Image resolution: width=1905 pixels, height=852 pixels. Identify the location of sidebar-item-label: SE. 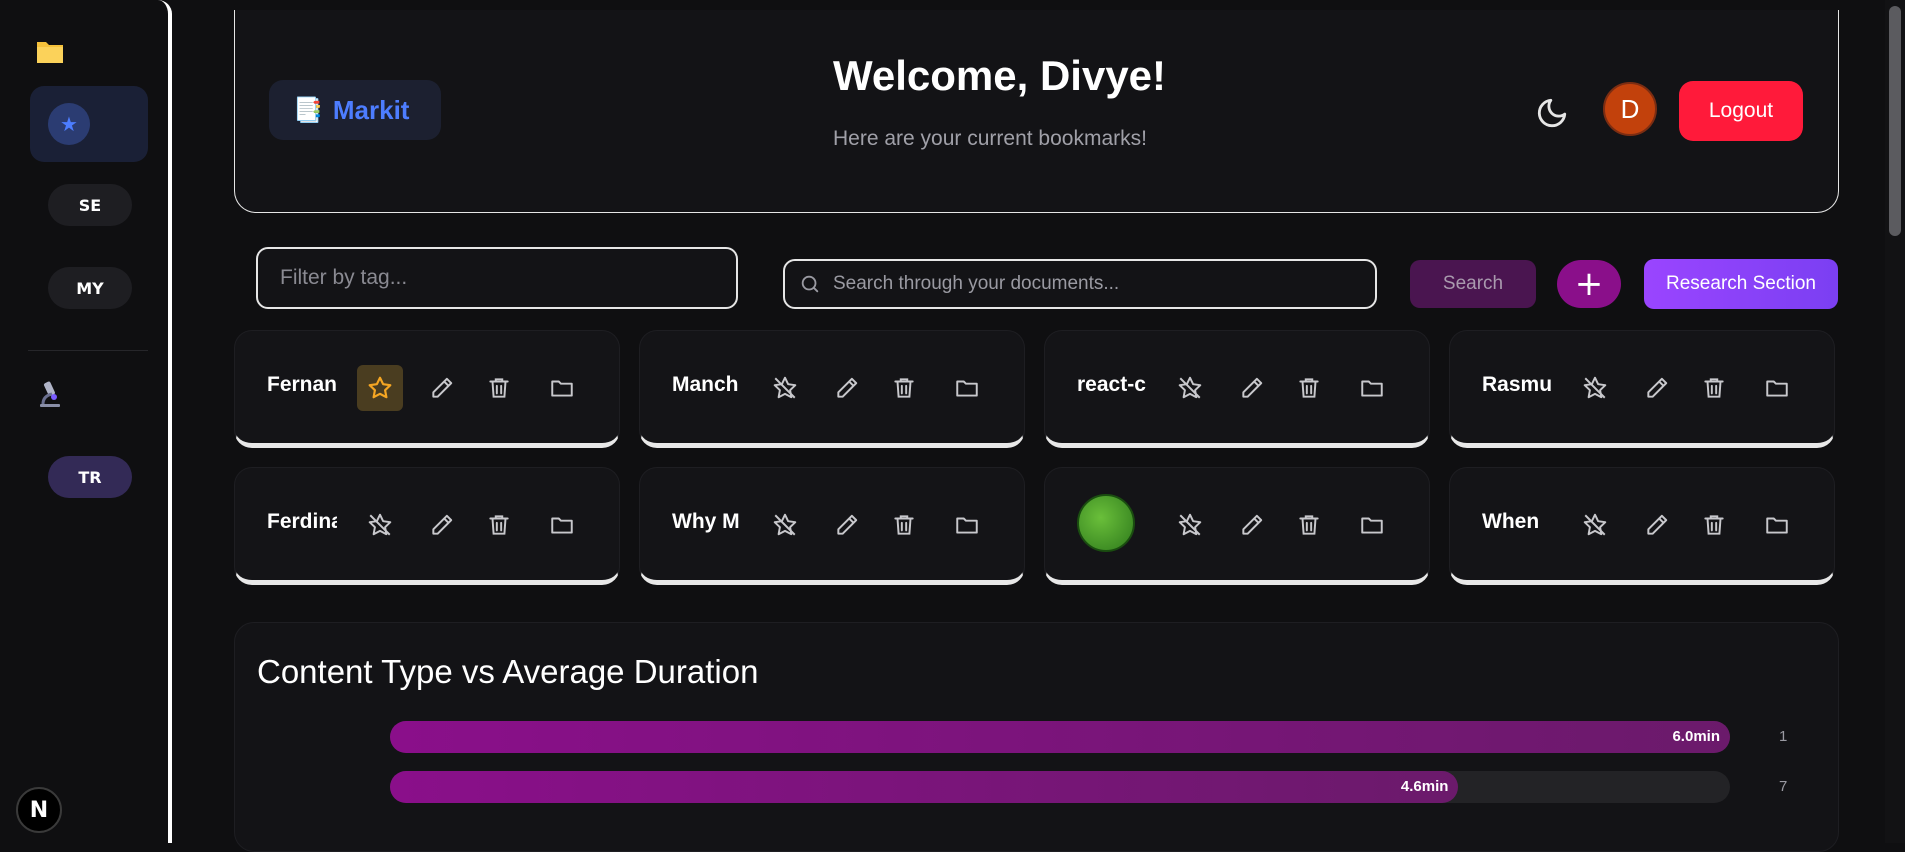
(90, 205).